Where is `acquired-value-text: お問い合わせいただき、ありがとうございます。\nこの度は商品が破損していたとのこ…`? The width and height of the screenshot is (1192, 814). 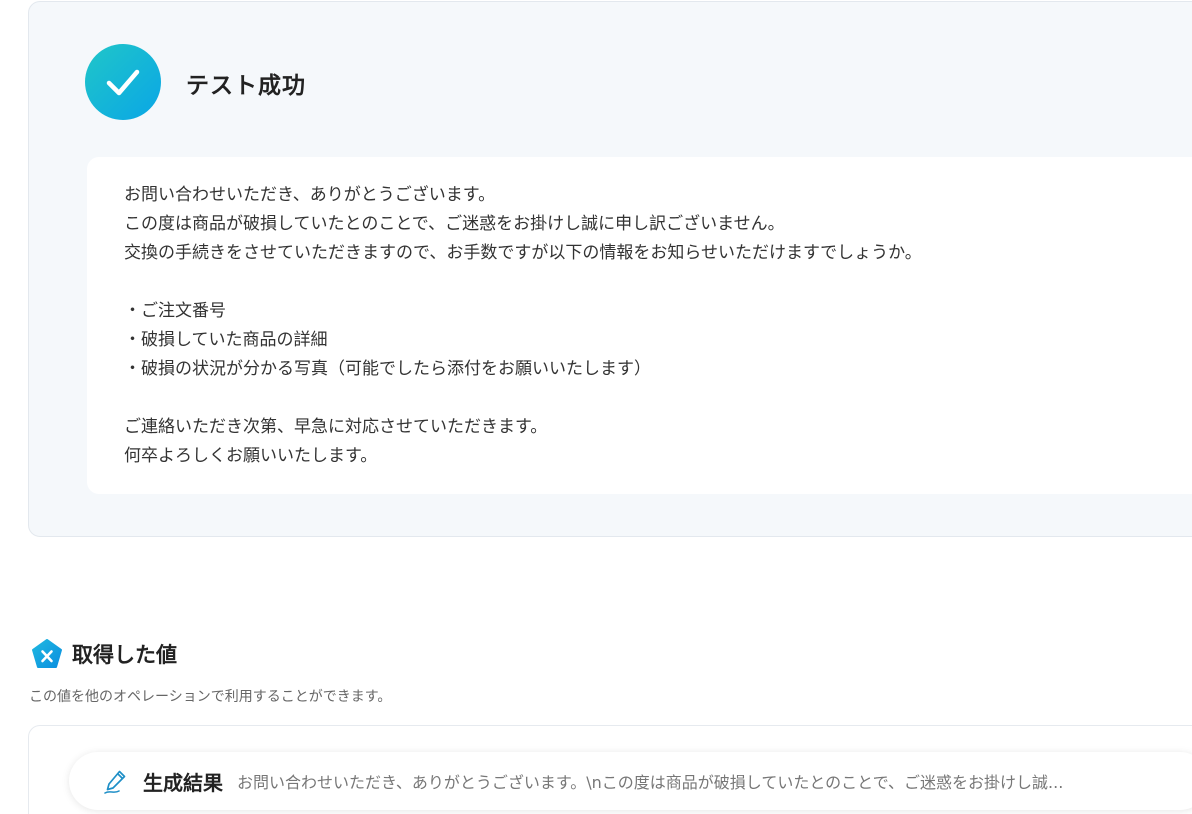 acquired-value-text: お問い合わせいただき、ありがとうございます。\nこの度は商品が破損していたとのこ… is located at coordinates (650, 782).